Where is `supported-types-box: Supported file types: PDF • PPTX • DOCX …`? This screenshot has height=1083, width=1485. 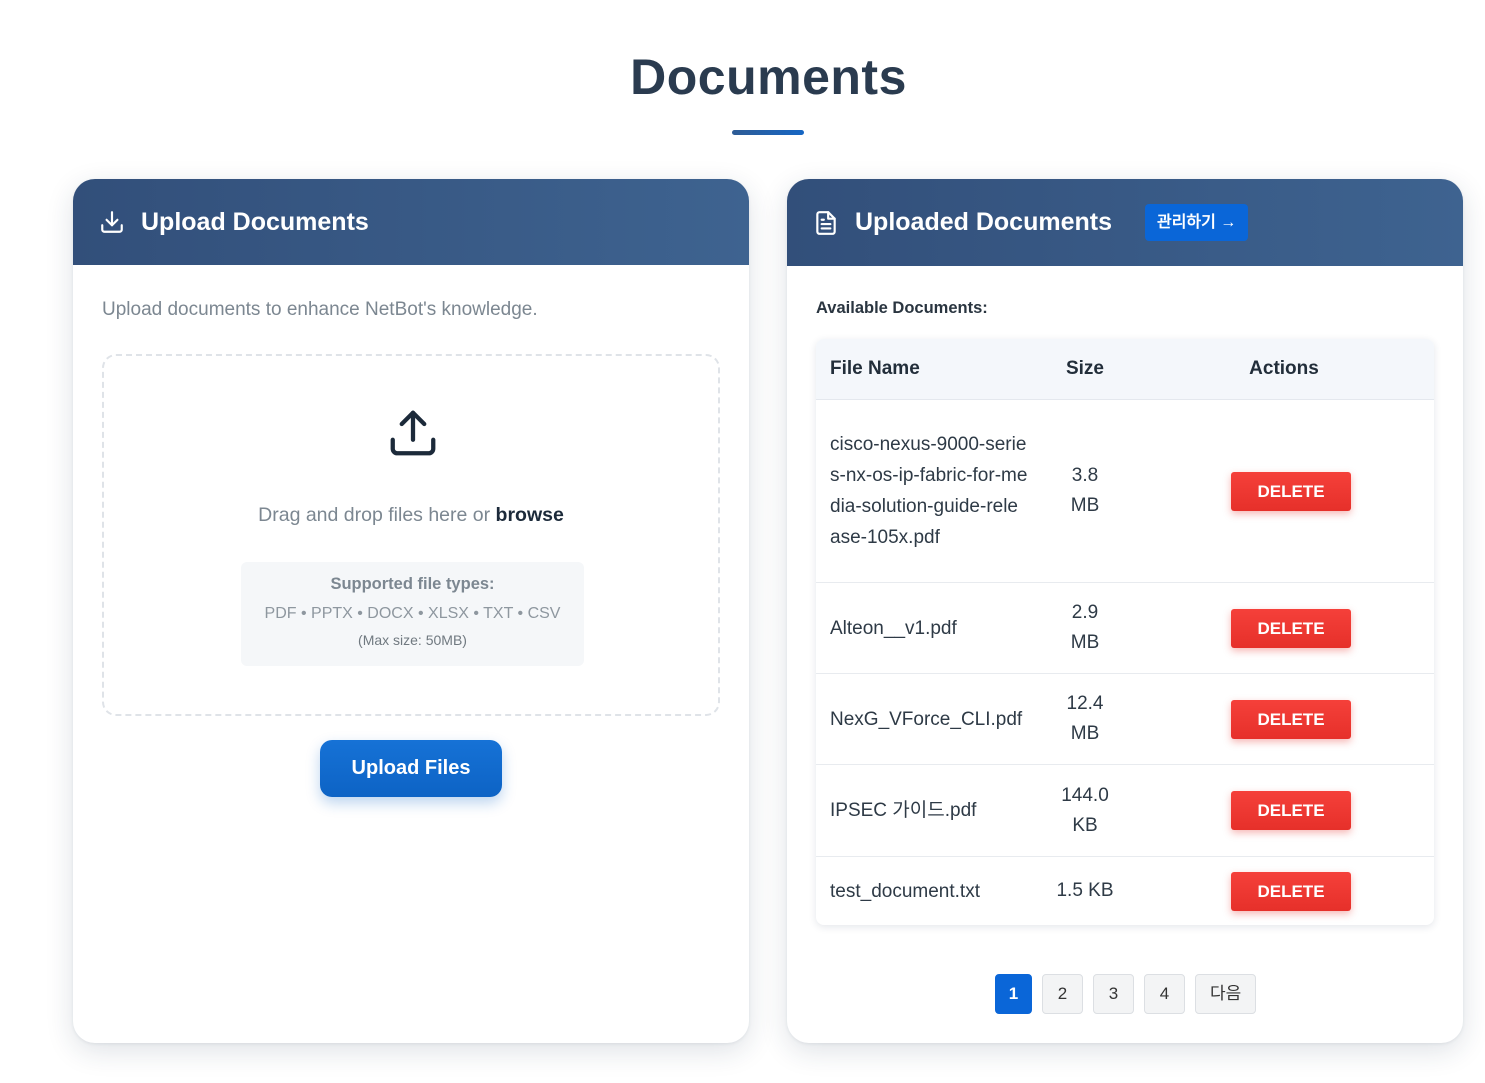
supported-types-box: Supported file types: PDF • PPTX • DOCX … is located at coordinates (412, 614).